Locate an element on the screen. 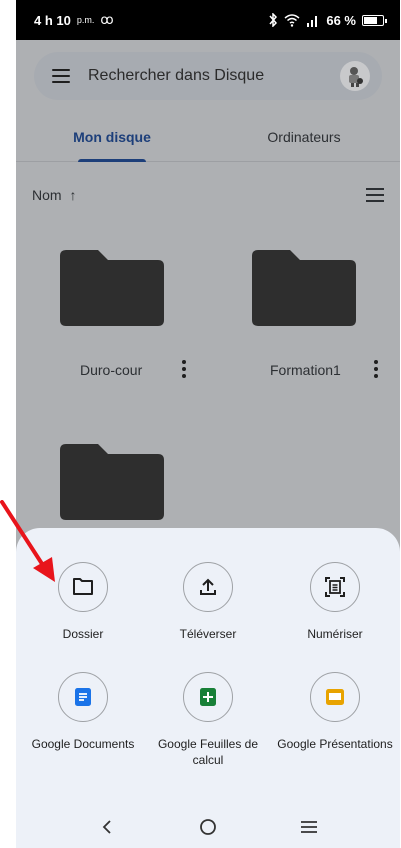  status-bar: 4 h 10 p.m. ꝏ 66 % is located at coordinates (208, 20).